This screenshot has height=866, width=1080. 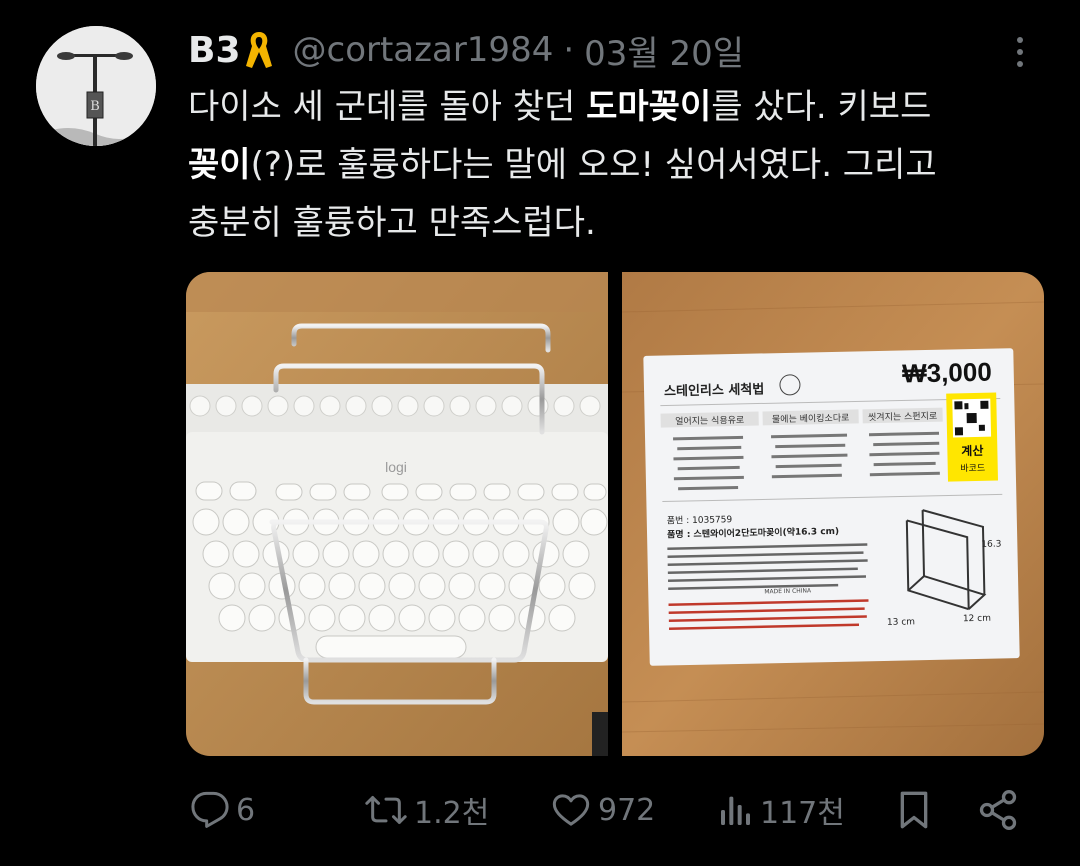 I want to click on retweet-icon, so click(x=386, y=810).